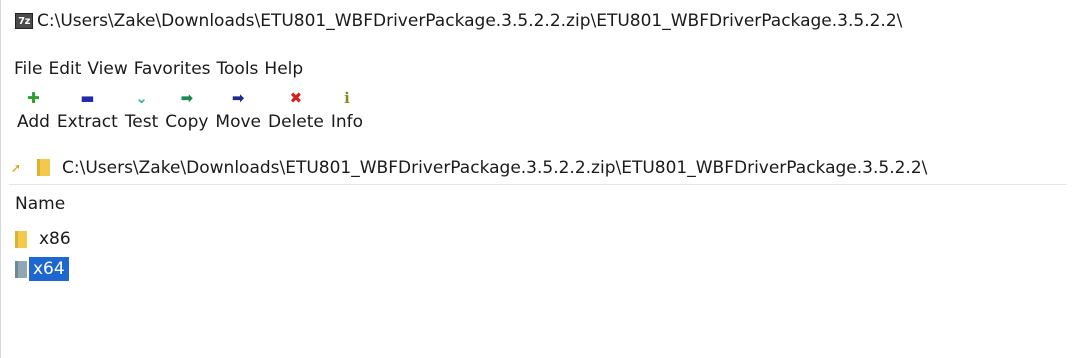 This screenshot has width=1074, height=358. Describe the element at coordinates (55, 239) in the screenshot. I see `file-name: x86` at that location.